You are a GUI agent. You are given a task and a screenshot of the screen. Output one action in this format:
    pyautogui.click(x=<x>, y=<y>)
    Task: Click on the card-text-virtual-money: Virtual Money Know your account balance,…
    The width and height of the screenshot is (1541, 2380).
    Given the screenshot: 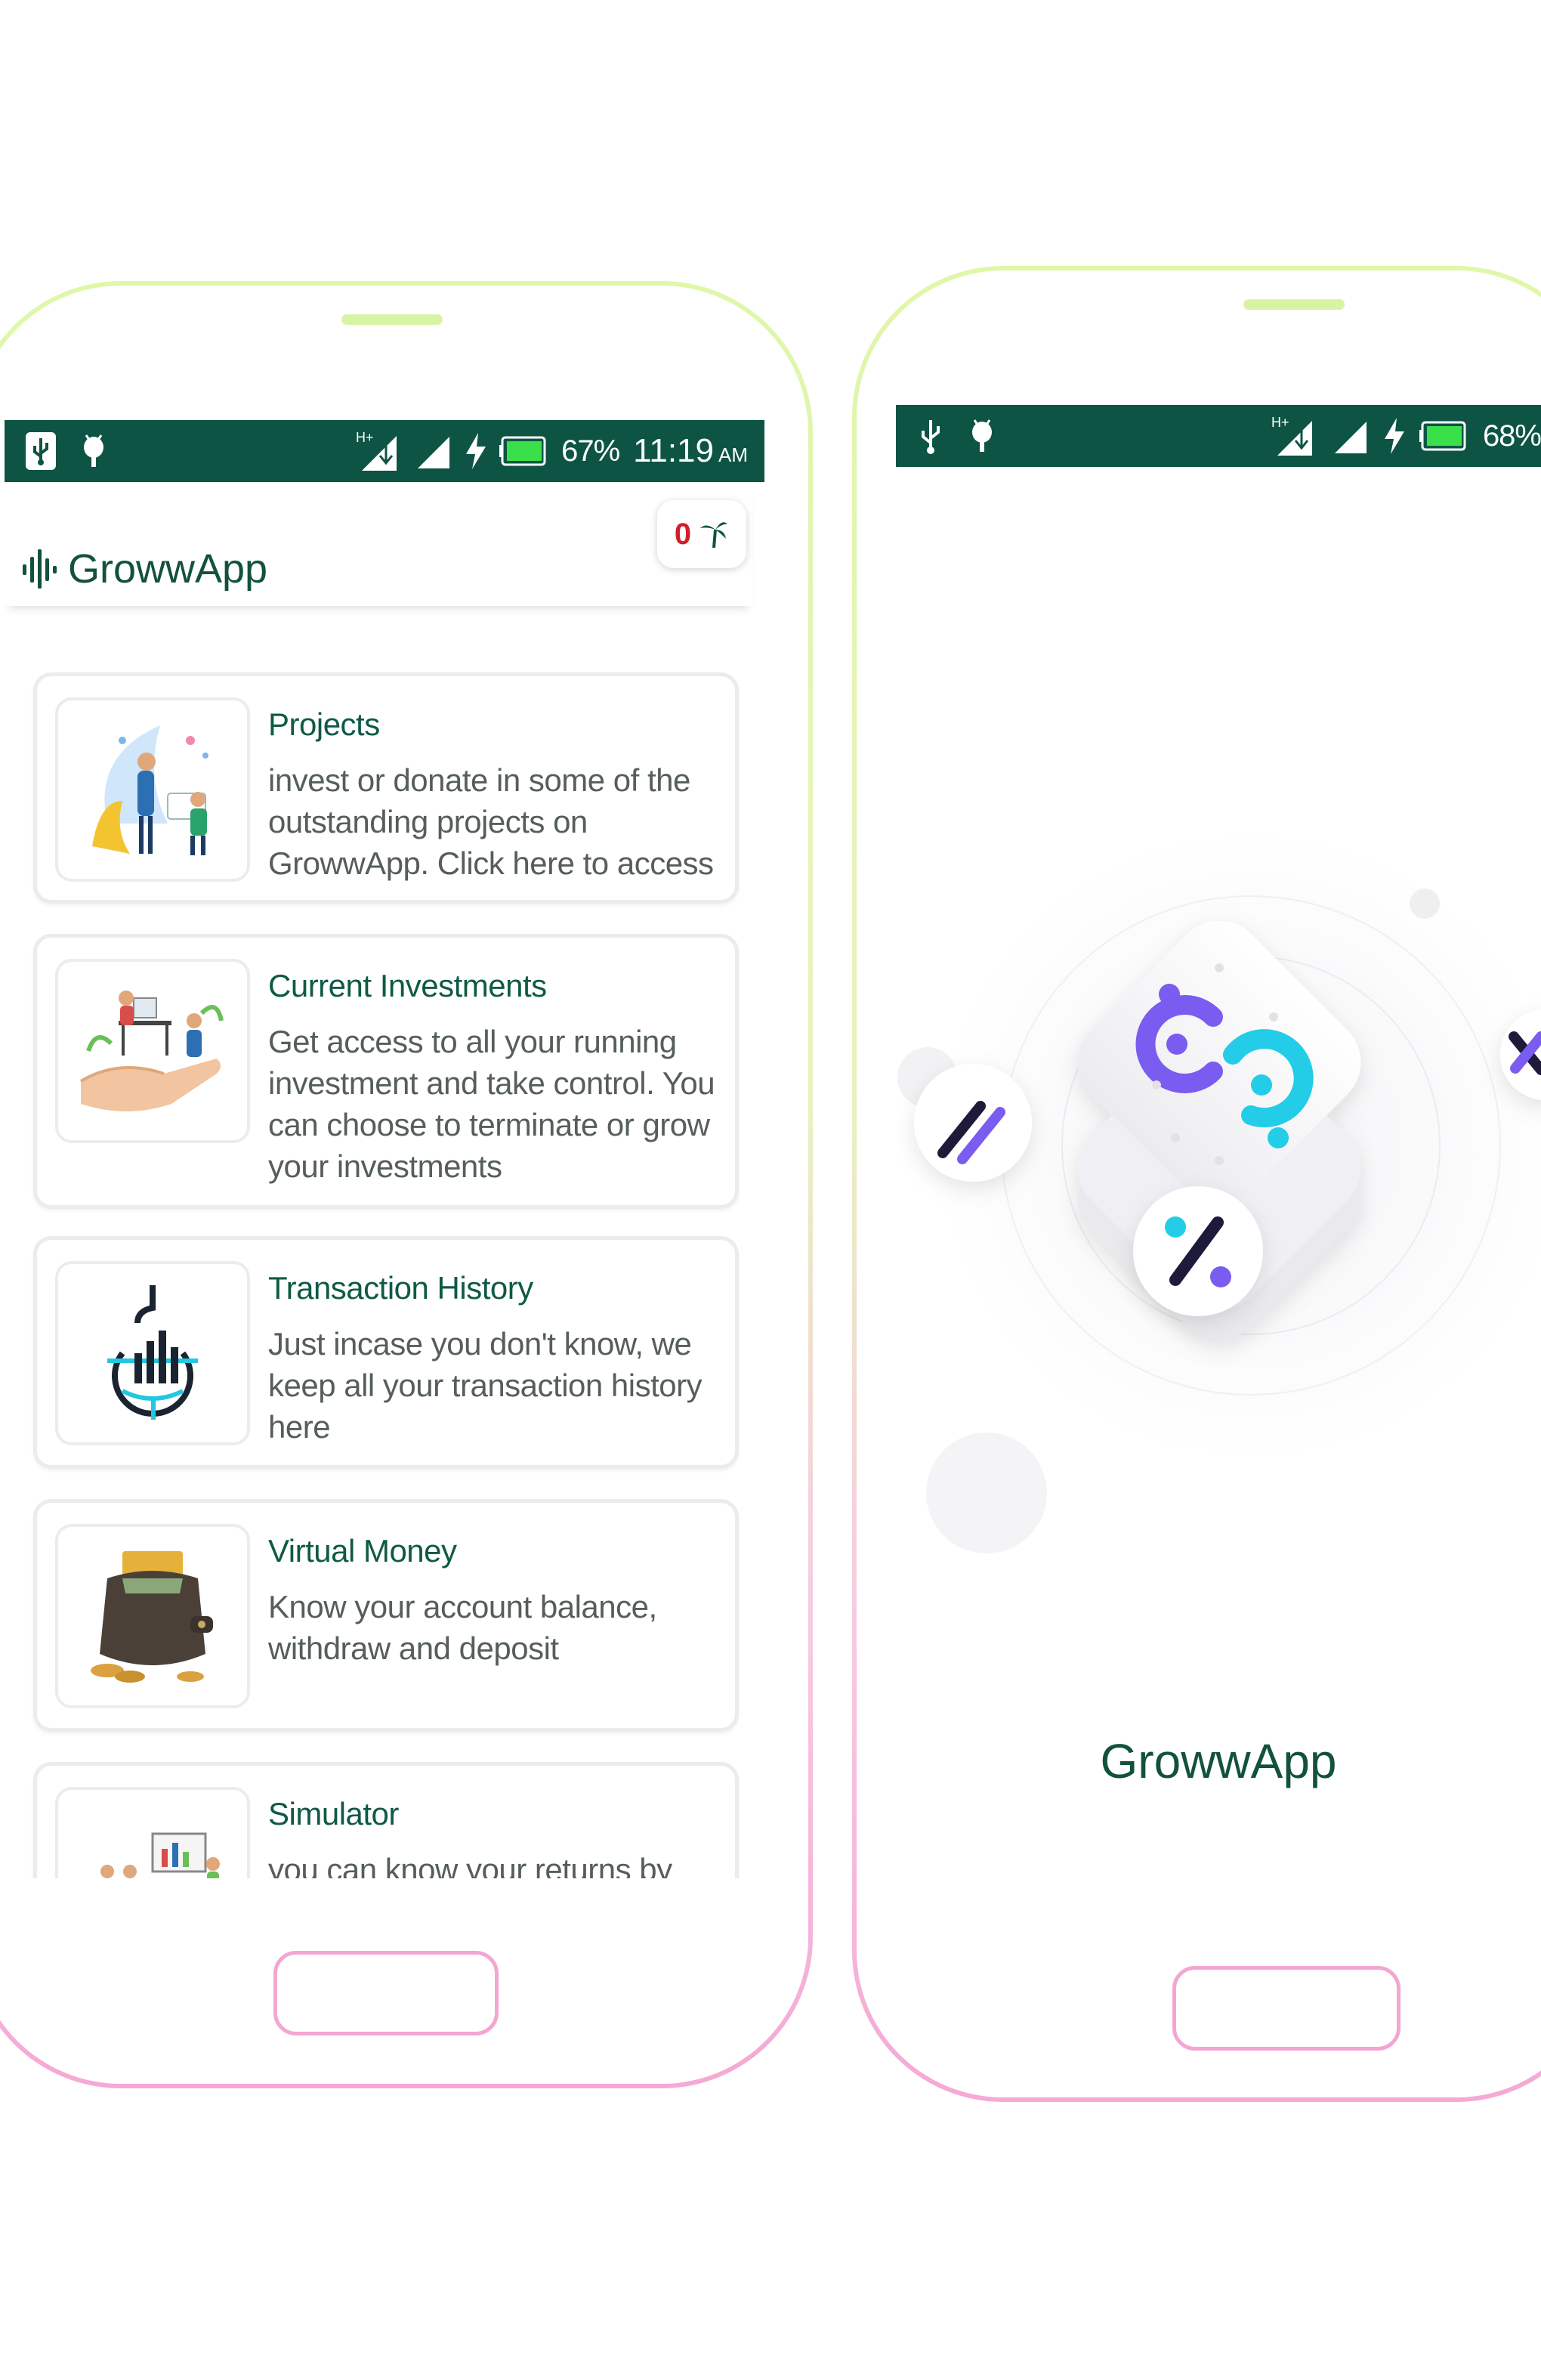 What is the action you would take?
    pyautogui.click(x=494, y=1601)
    